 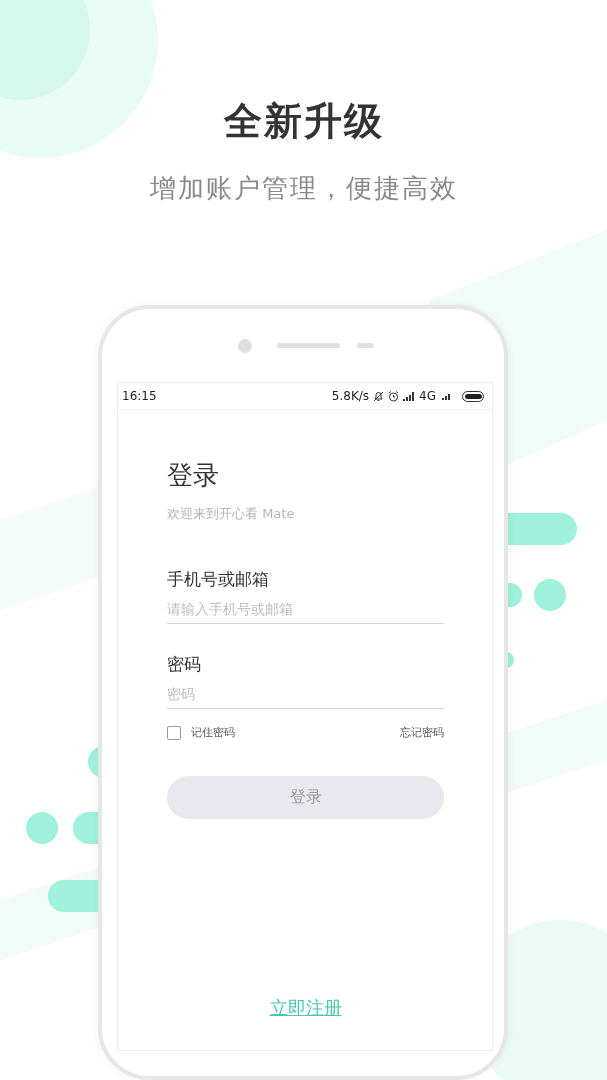 I want to click on forgot-password-link: 忘记密码, so click(x=422, y=732).